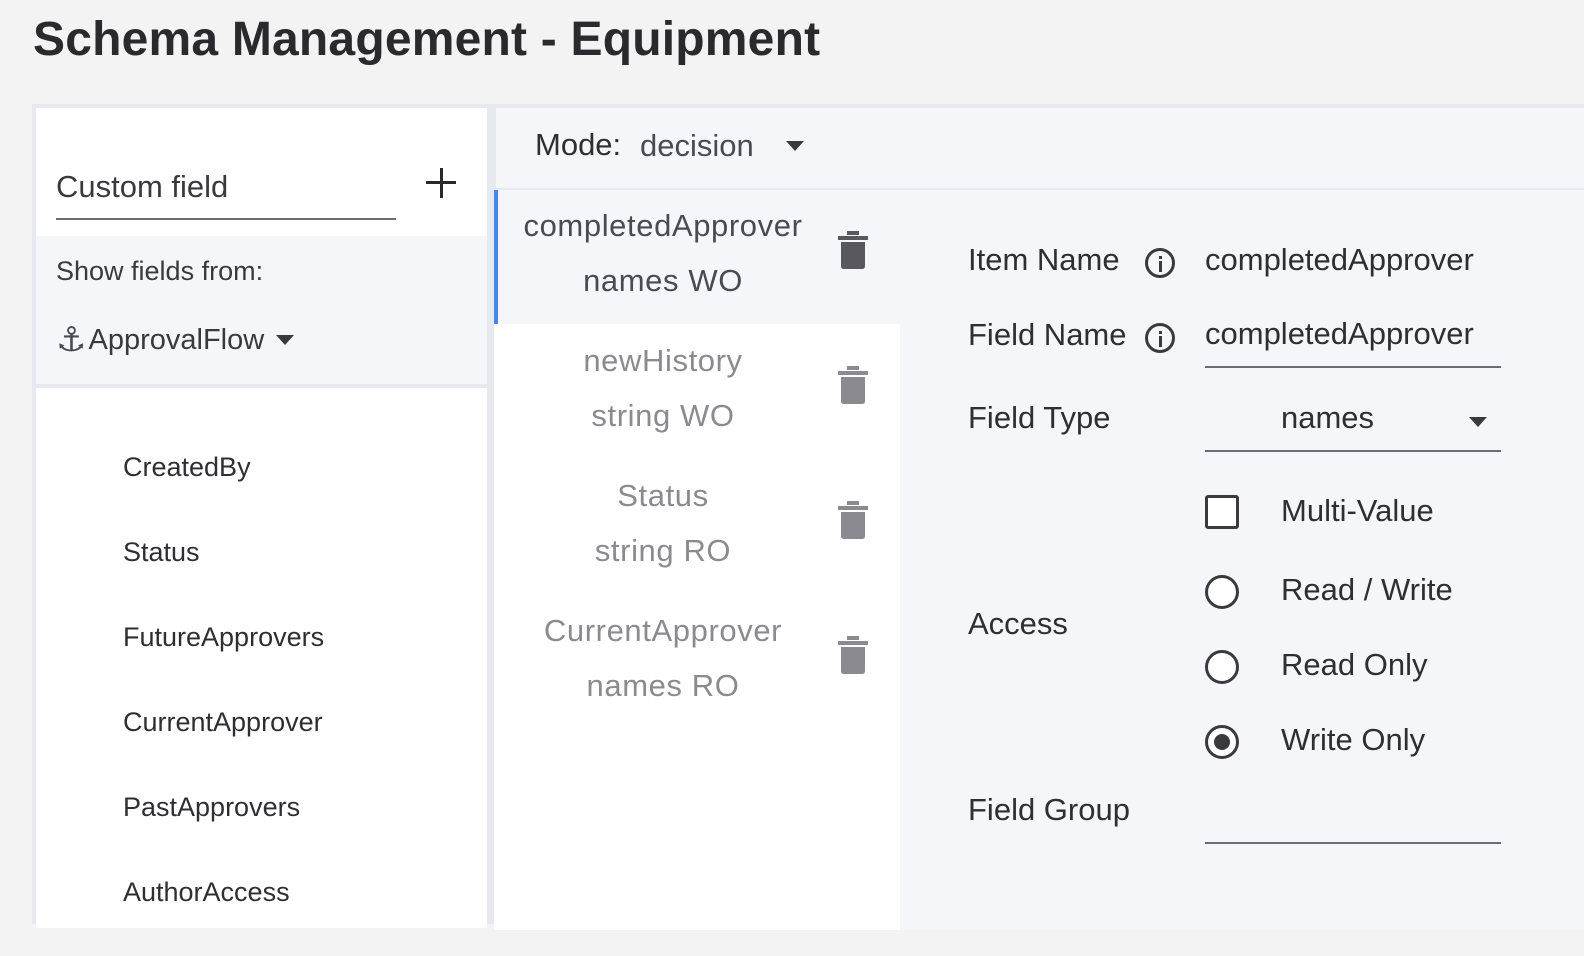 The image size is (1584, 956). What do you see at coordinates (160, 271) in the screenshot?
I see `show-fields-label: Show fields from:` at bounding box center [160, 271].